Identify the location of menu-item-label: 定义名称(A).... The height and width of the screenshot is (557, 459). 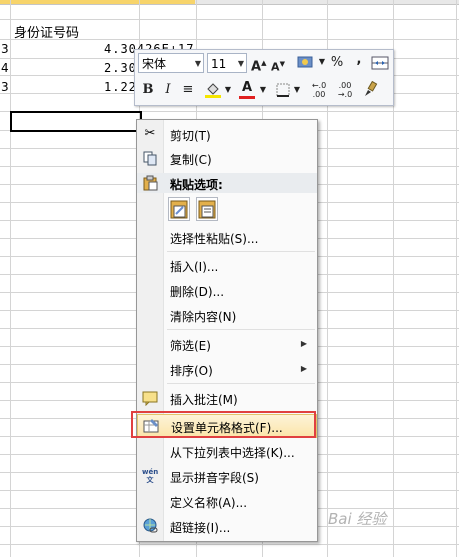
(209, 503).